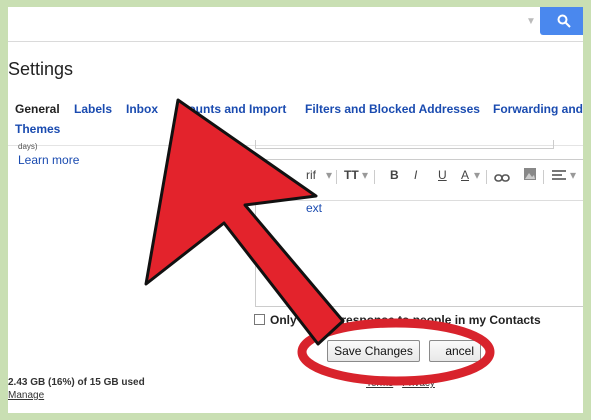  Describe the element at coordinates (455, 351) in the screenshot. I see `cancel-button: ancel` at that location.